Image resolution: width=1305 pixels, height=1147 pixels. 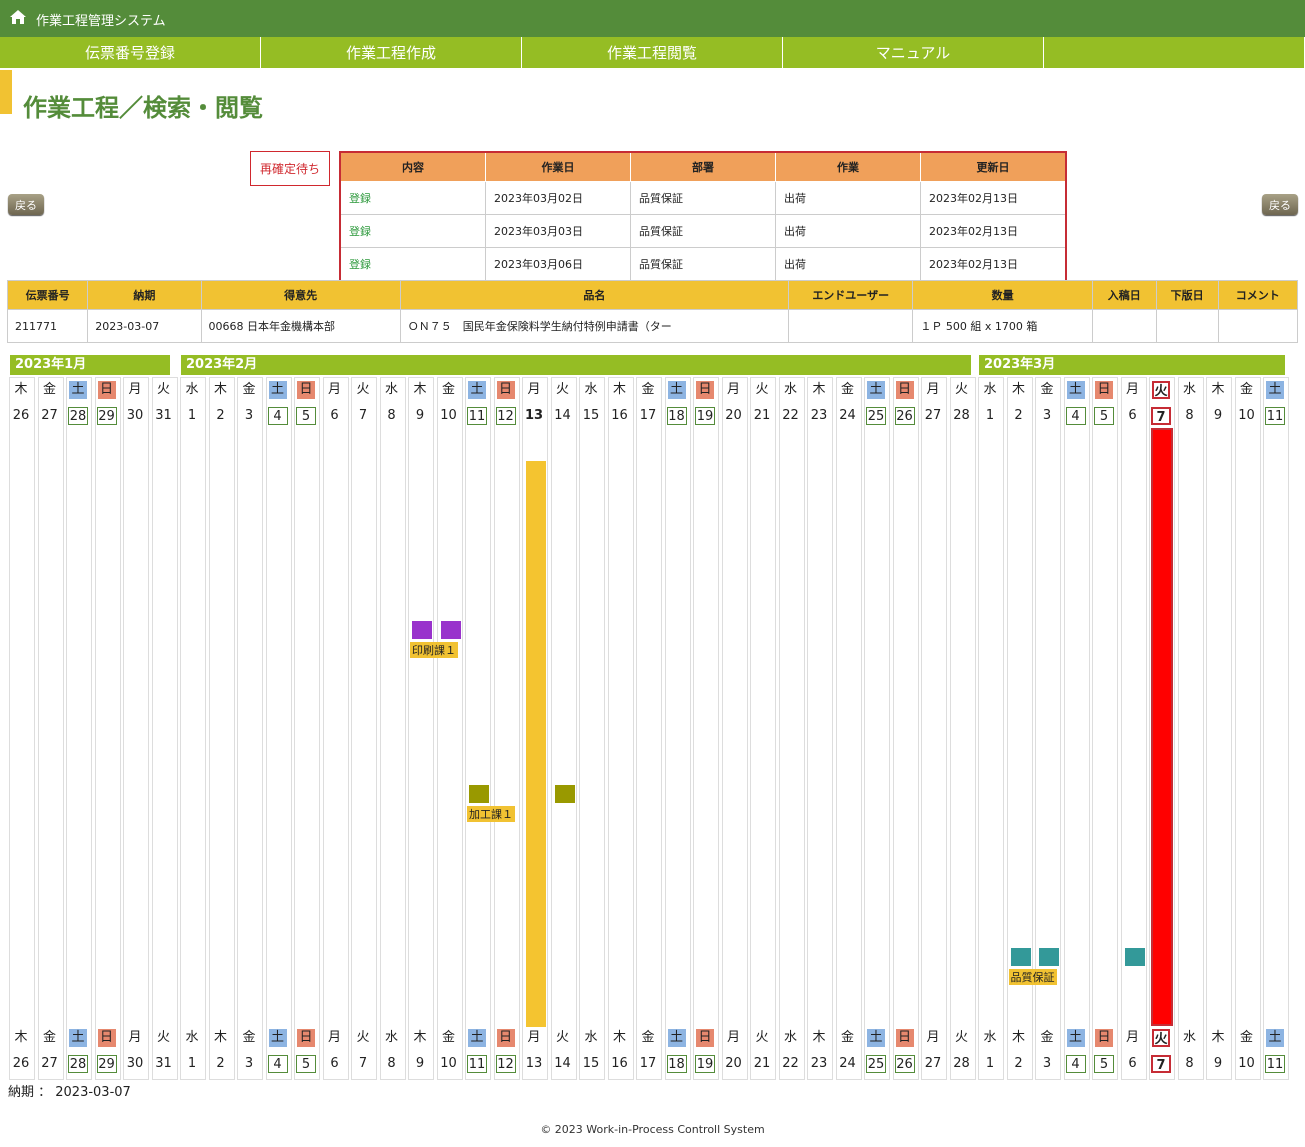 I want to click on day-number: 10, so click(x=1246, y=1063).